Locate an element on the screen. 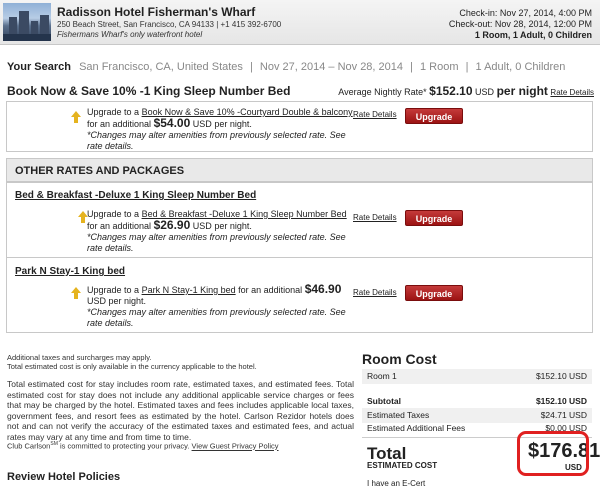 This screenshot has width=600, height=487. checkin-text: Check-in: Nov 27, 2014, 4:00 PM is located at coordinates (525, 13).